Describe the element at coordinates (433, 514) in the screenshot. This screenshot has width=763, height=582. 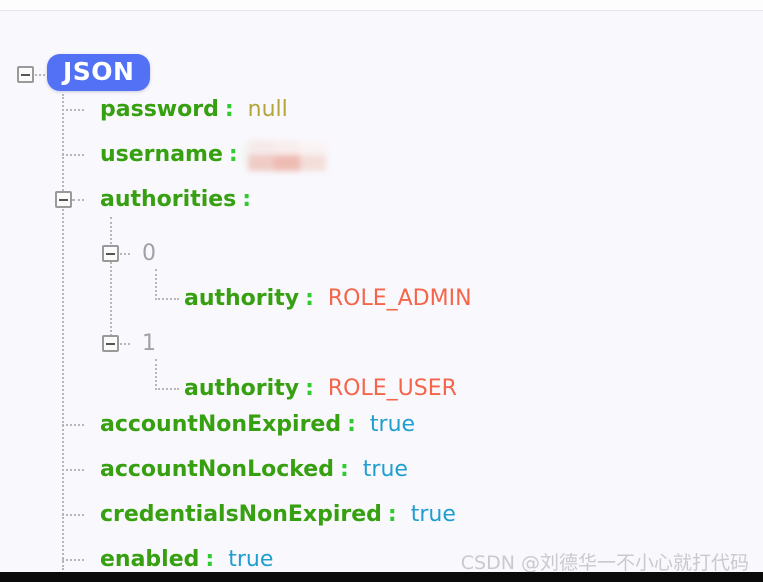
I see `value-credentialsnonexpired: true` at that location.